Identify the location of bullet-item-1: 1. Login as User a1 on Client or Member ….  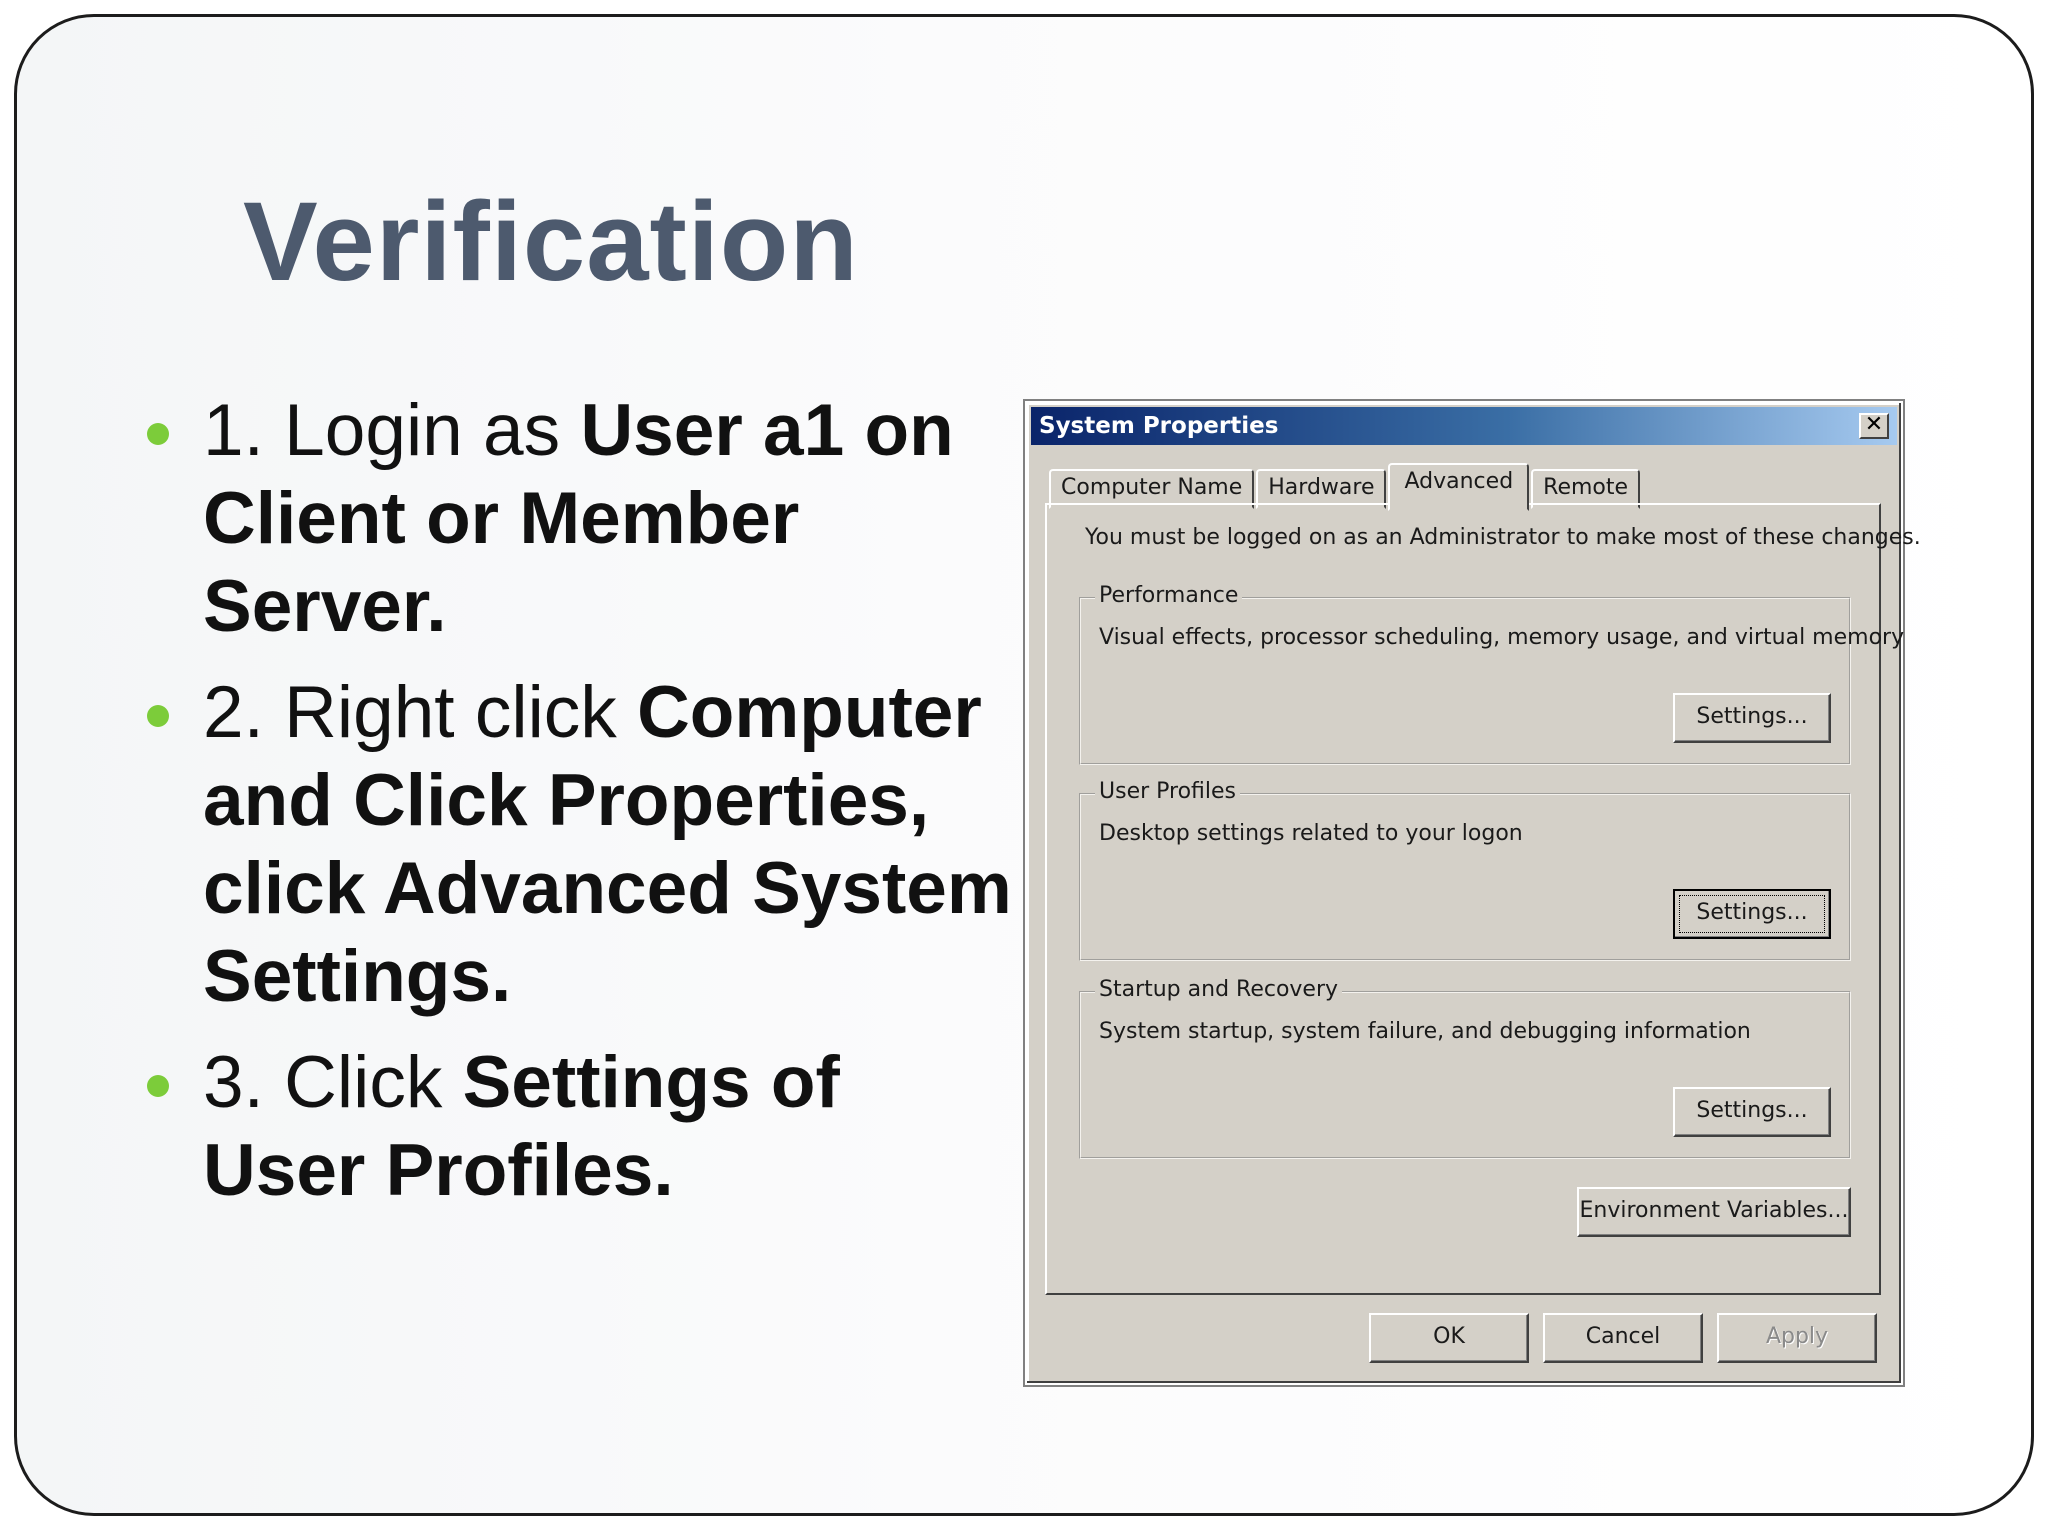
(577, 519).